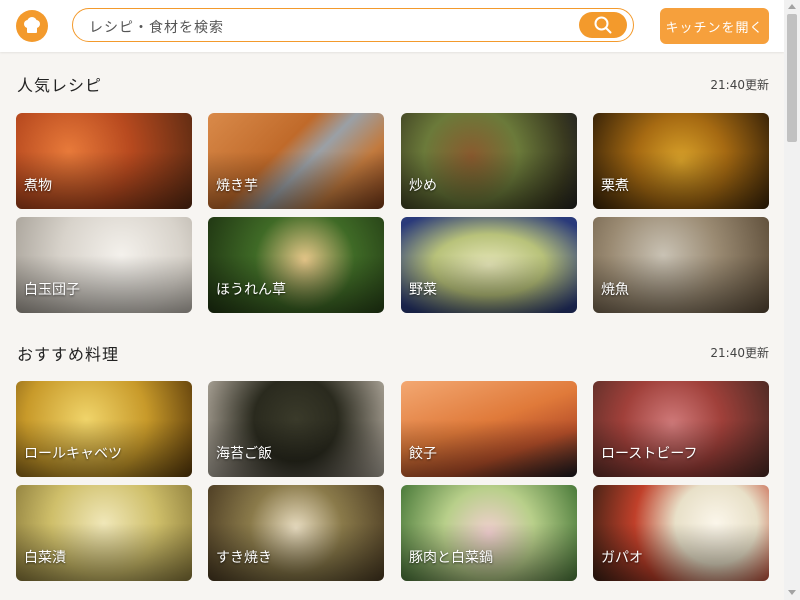 The height and width of the screenshot is (600, 800). What do you see at coordinates (104, 265) in the screenshot?
I see `recipe-card: 白玉団子` at bounding box center [104, 265].